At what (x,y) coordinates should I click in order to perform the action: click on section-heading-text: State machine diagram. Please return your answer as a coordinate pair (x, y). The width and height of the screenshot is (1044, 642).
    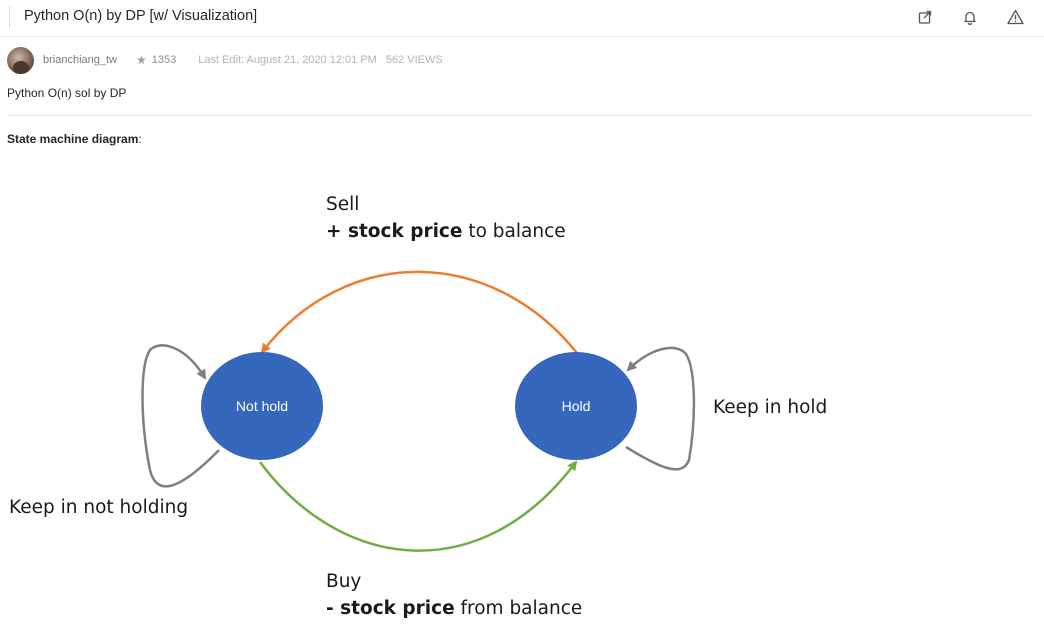
    Looking at the image, I should click on (73, 139).